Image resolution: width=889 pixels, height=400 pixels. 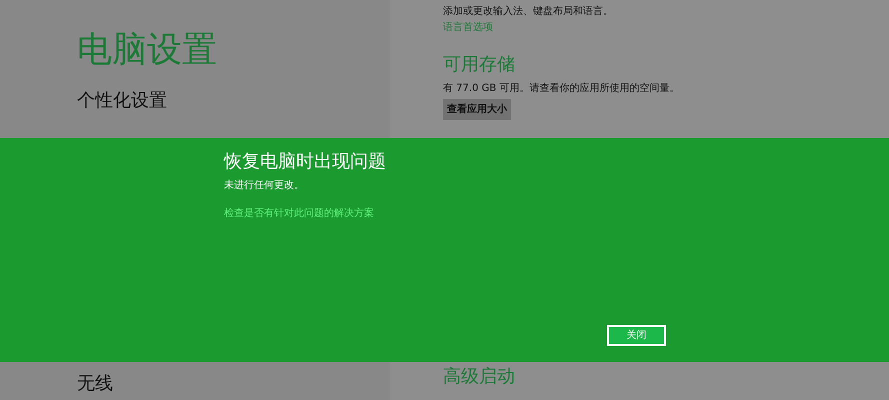 I want to click on sidebar-item: 无线, so click(x=95, y=384).